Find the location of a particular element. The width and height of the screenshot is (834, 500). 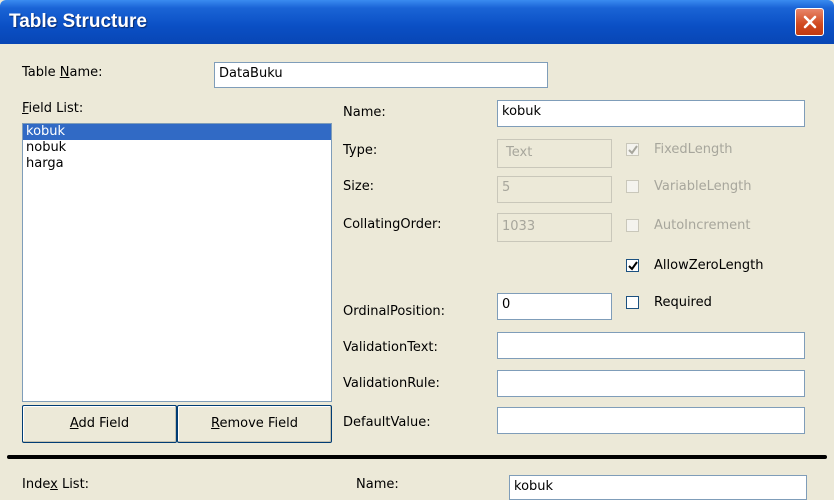

index-name-input: kobuk is located at coordinates (658, 487).